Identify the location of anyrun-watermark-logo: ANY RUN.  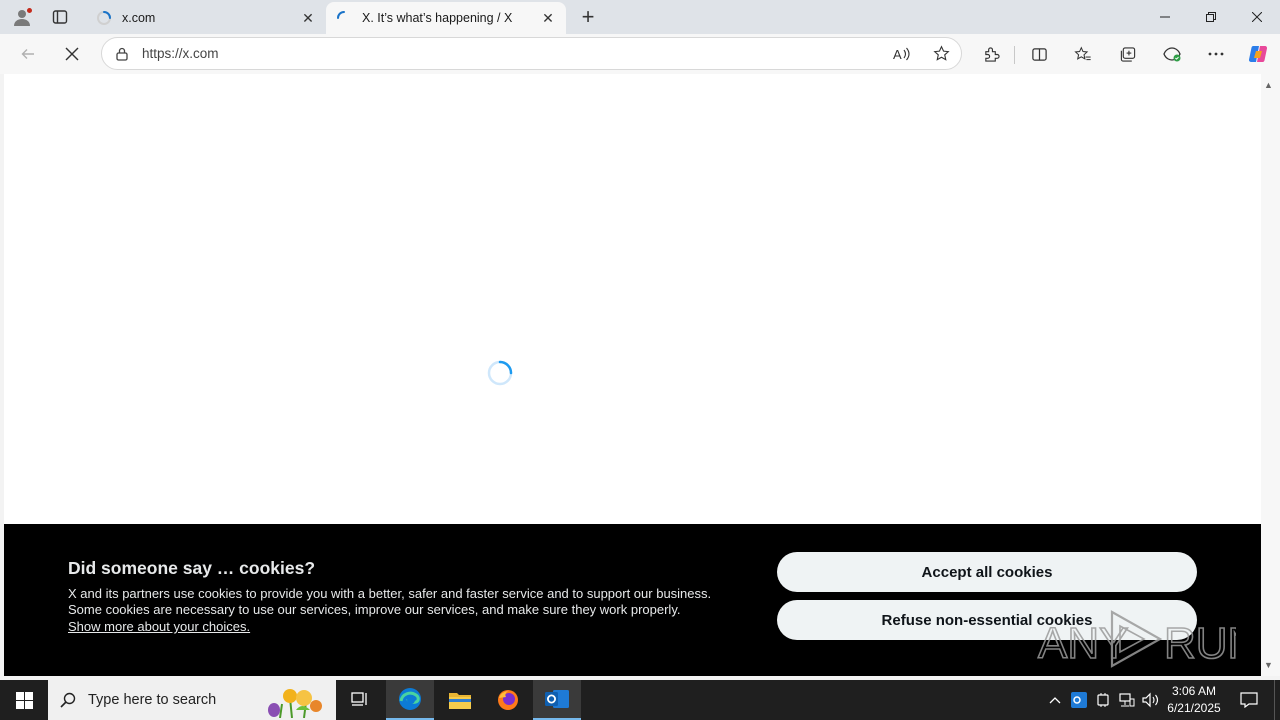
(1136, 639).